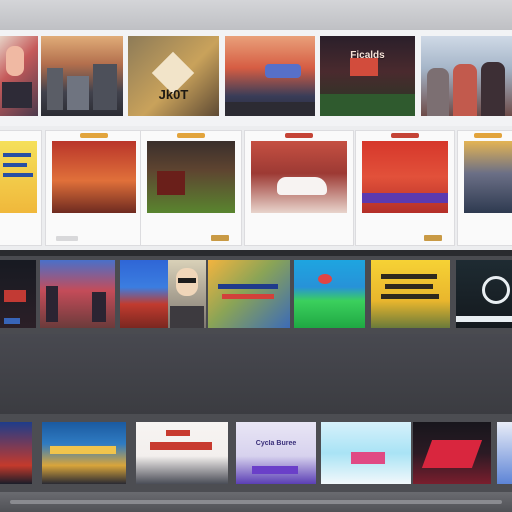  I want to click on card-stage, so click(405, 188).